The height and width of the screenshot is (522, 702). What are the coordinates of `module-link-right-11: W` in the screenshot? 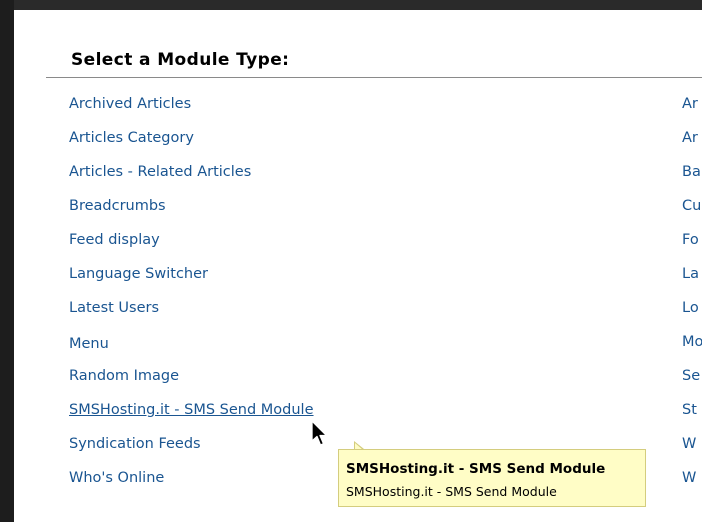 It's located at (692, 452).